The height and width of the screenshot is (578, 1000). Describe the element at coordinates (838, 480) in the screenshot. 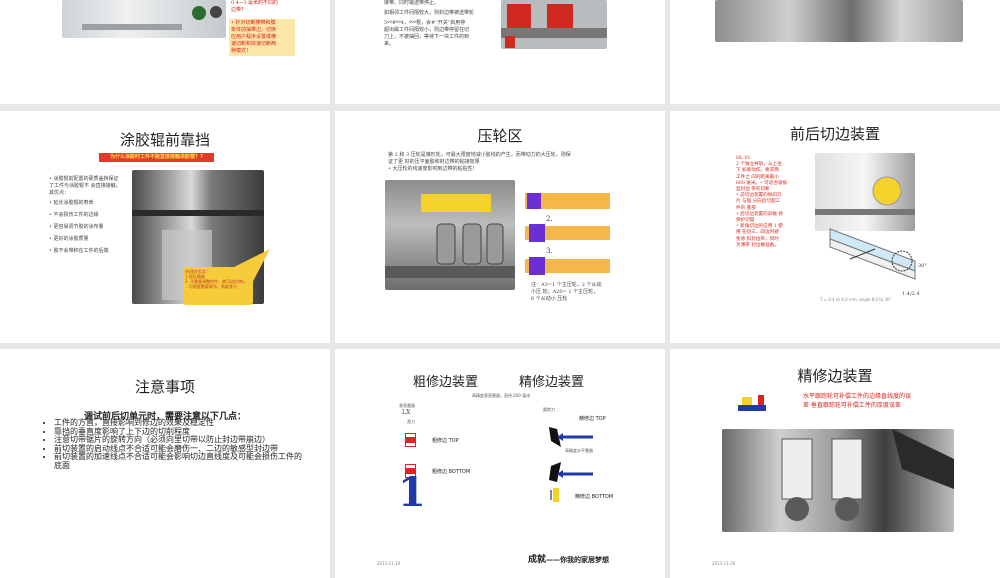

I see `fine-trimmer-photo` at that location.